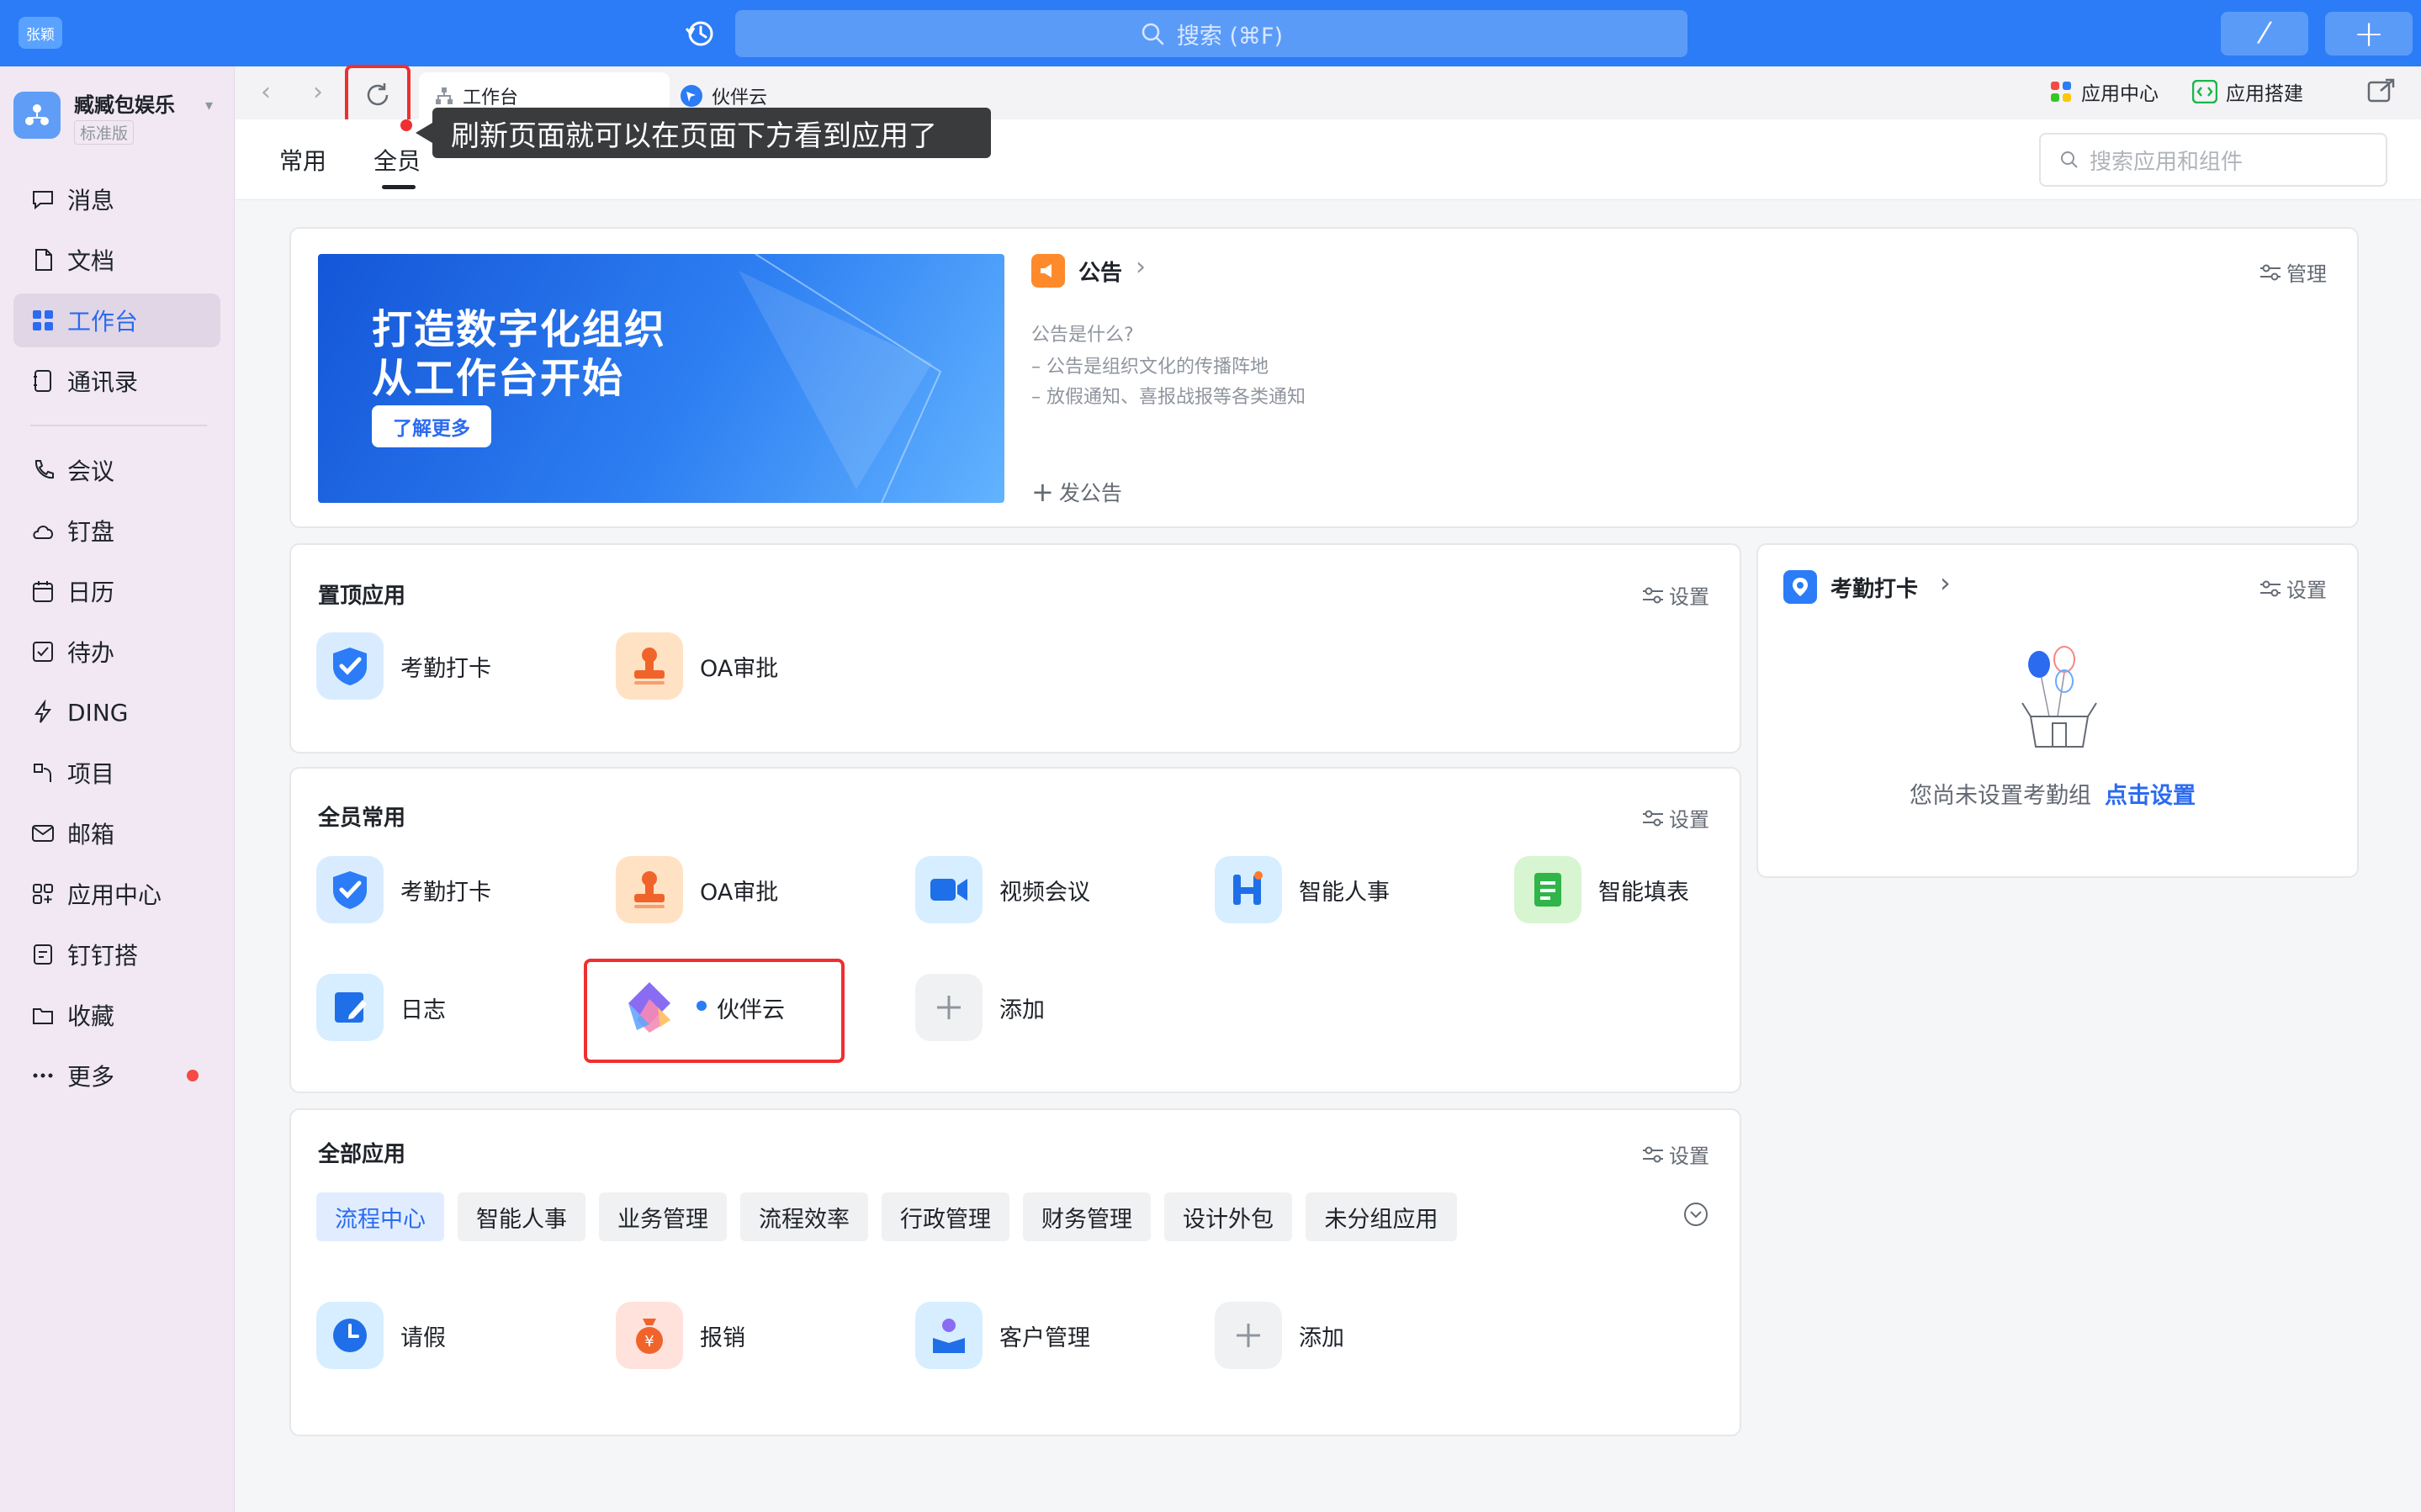 The image size is (2421, 1512). Describe the element at coordinates (1230, 36) in the screenshot. I see `search-placeholder: 搜索 (⌘F)` at that location.